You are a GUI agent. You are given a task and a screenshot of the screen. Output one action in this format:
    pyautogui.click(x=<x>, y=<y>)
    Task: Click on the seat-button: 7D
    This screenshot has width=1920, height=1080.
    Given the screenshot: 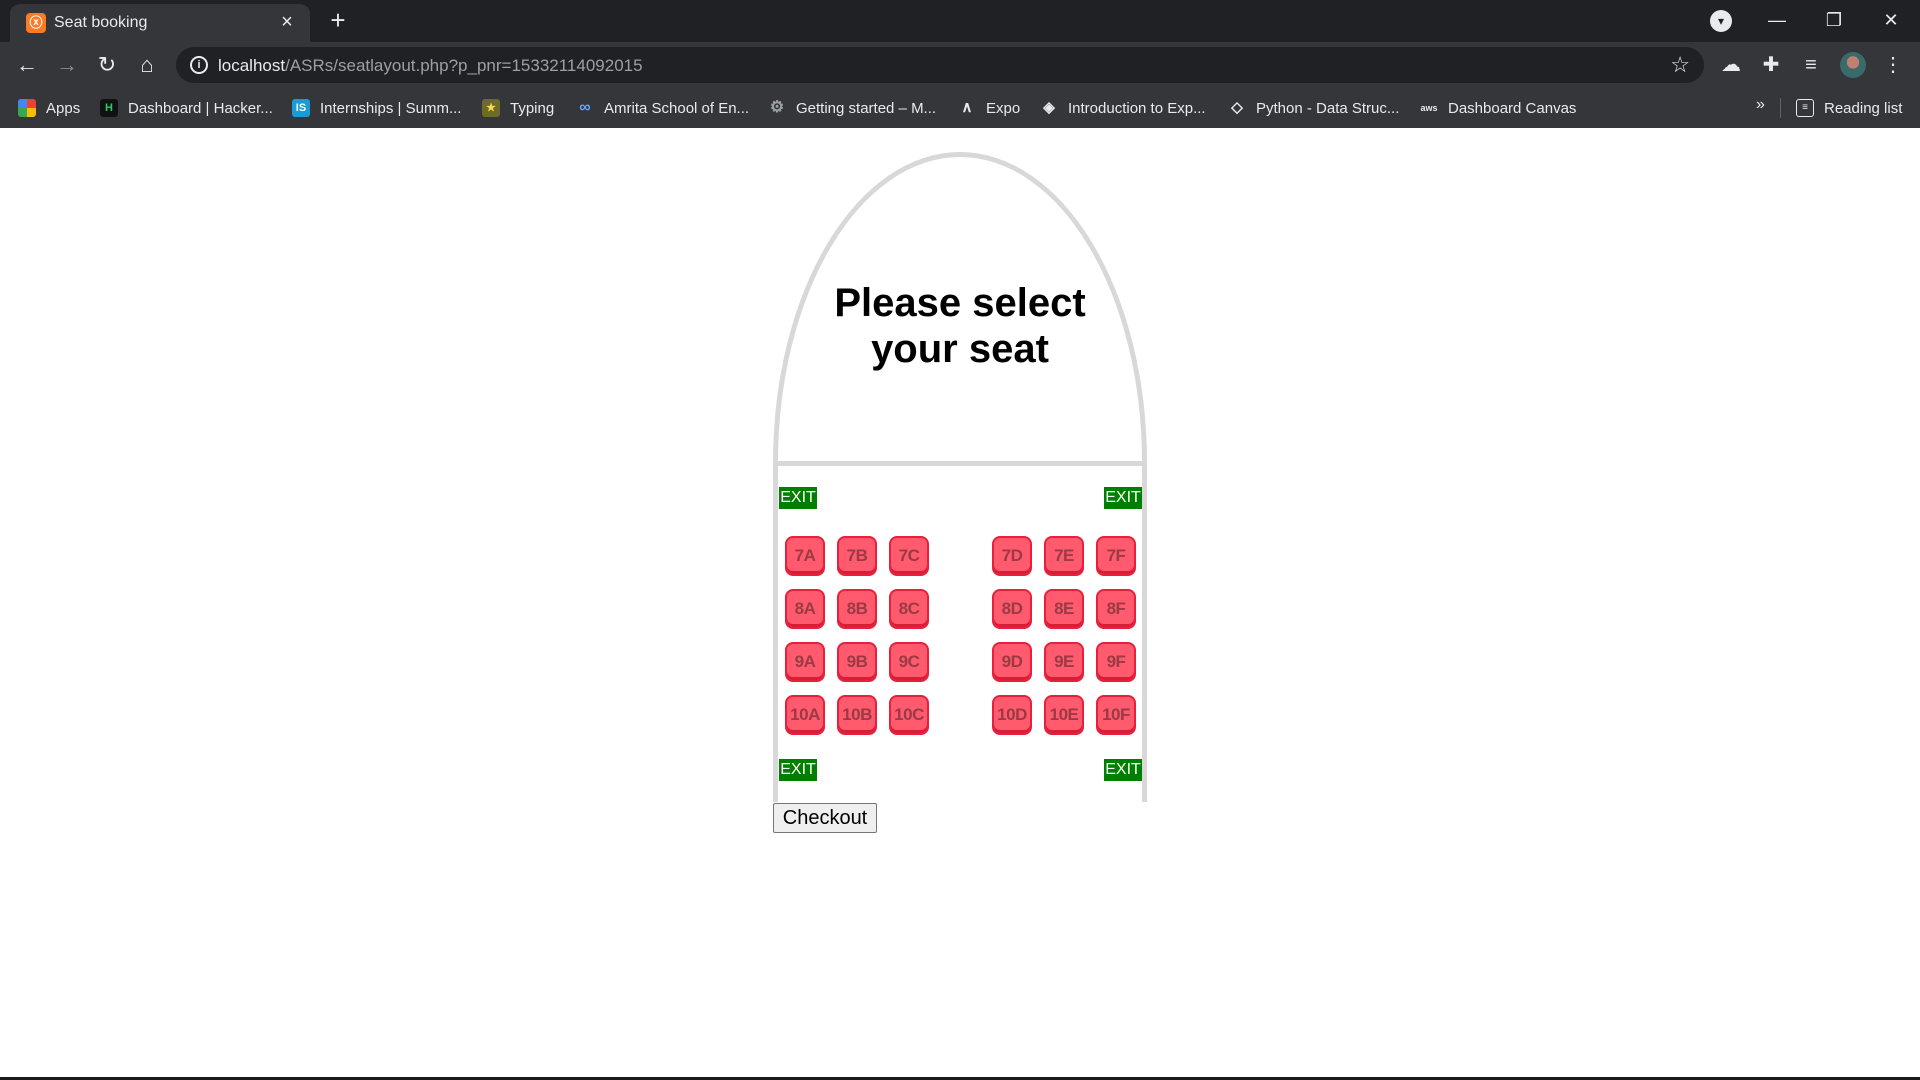 What is the action you would take?
    pyautogui.click(x=1012, y=556)
    